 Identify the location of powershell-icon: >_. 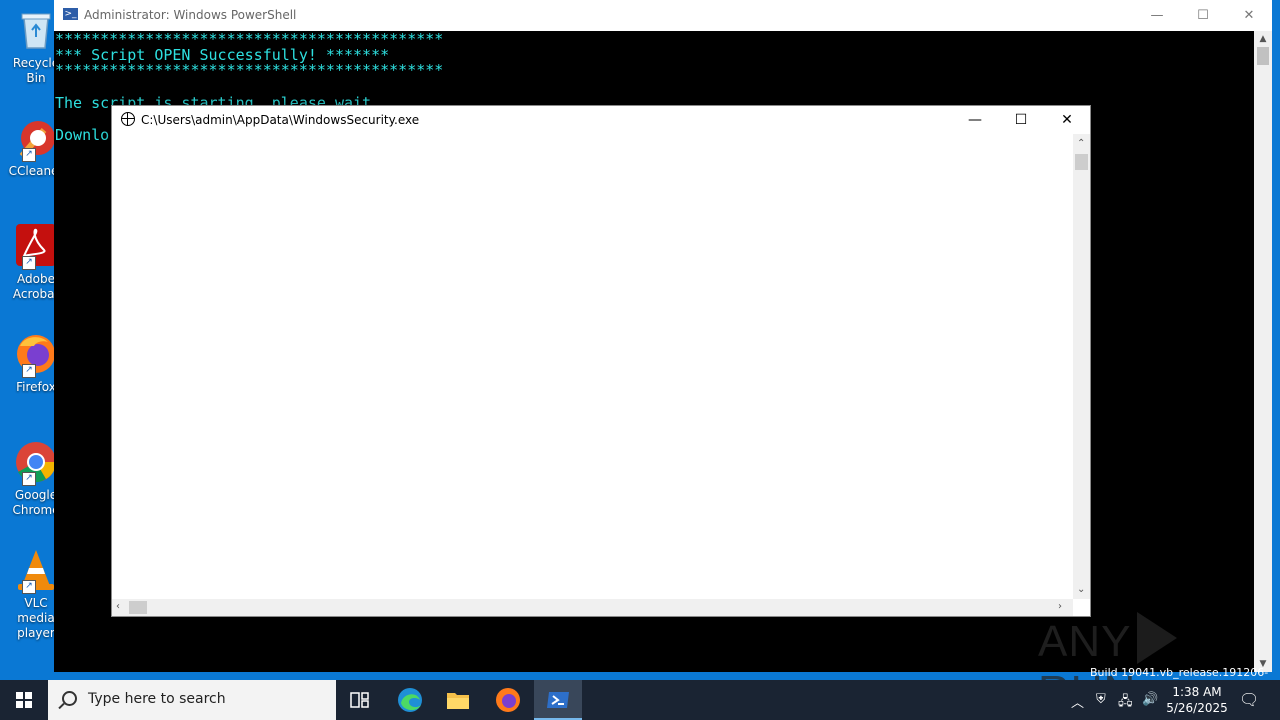
(70, 14).